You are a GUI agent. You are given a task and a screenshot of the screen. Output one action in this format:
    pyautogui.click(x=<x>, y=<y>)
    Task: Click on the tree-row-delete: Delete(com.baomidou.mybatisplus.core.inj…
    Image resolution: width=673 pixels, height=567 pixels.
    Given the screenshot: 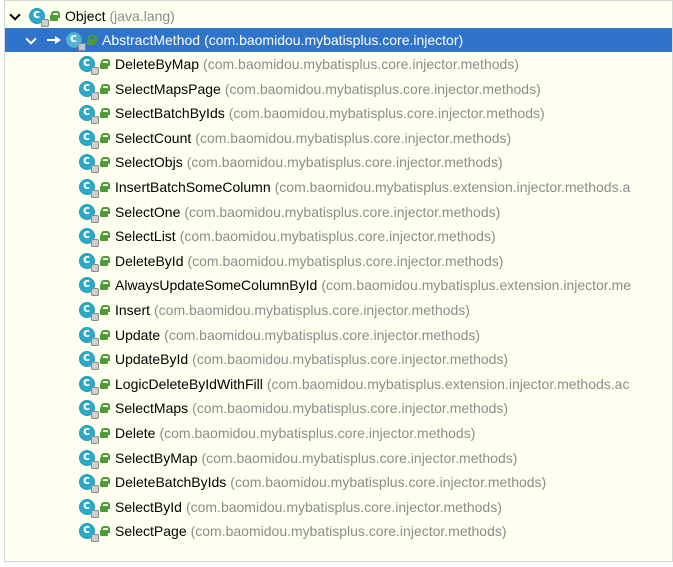 What is the action you would take?
    pyautogui.click(x=338, y=433)
    